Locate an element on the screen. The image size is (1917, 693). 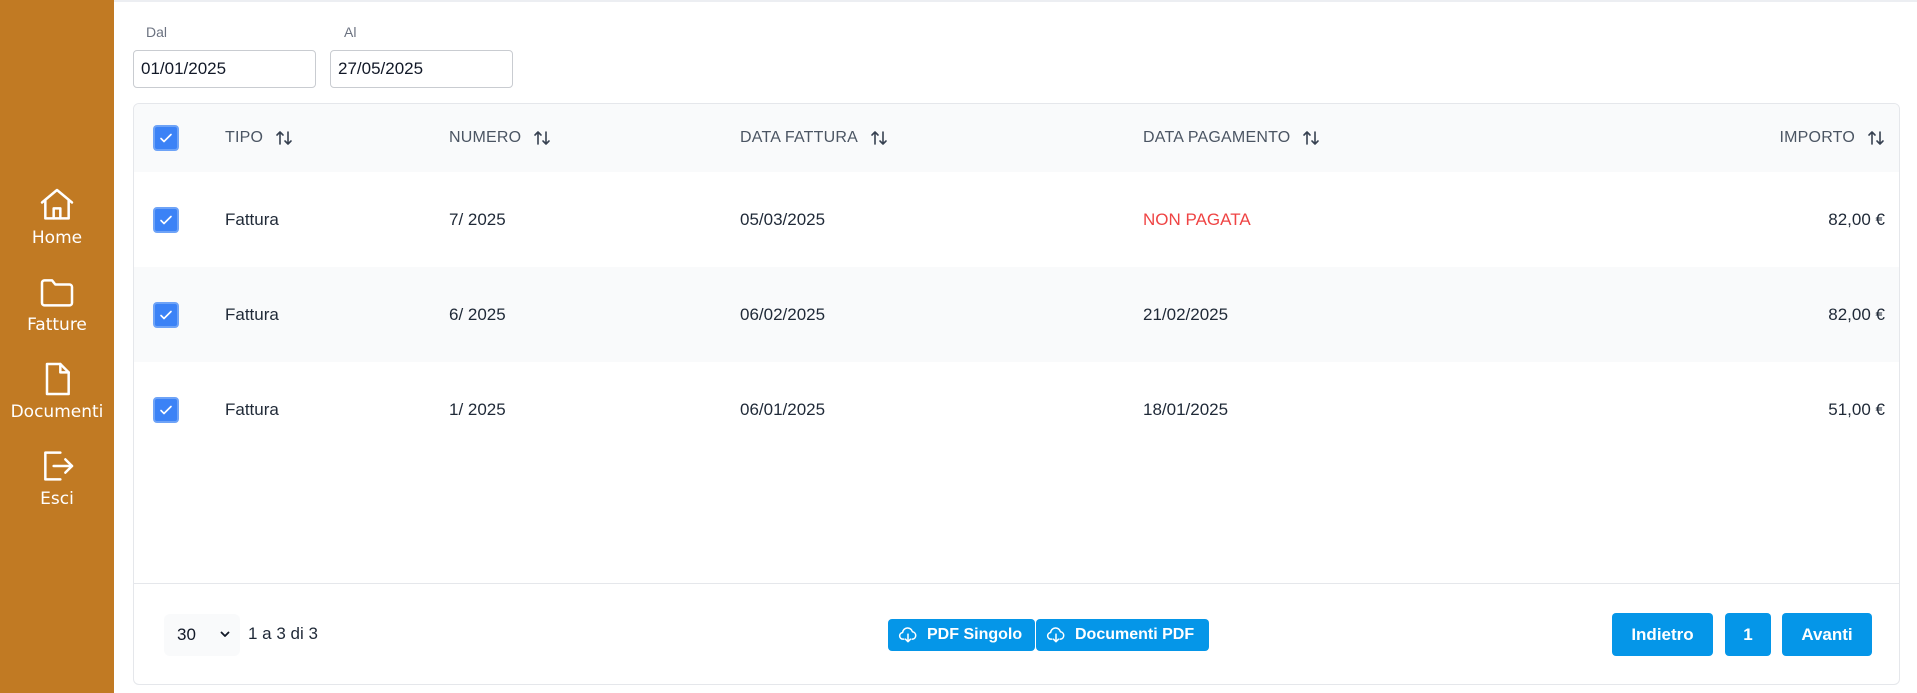
page-number-button: 1 is located at coordinates (1748, 634).